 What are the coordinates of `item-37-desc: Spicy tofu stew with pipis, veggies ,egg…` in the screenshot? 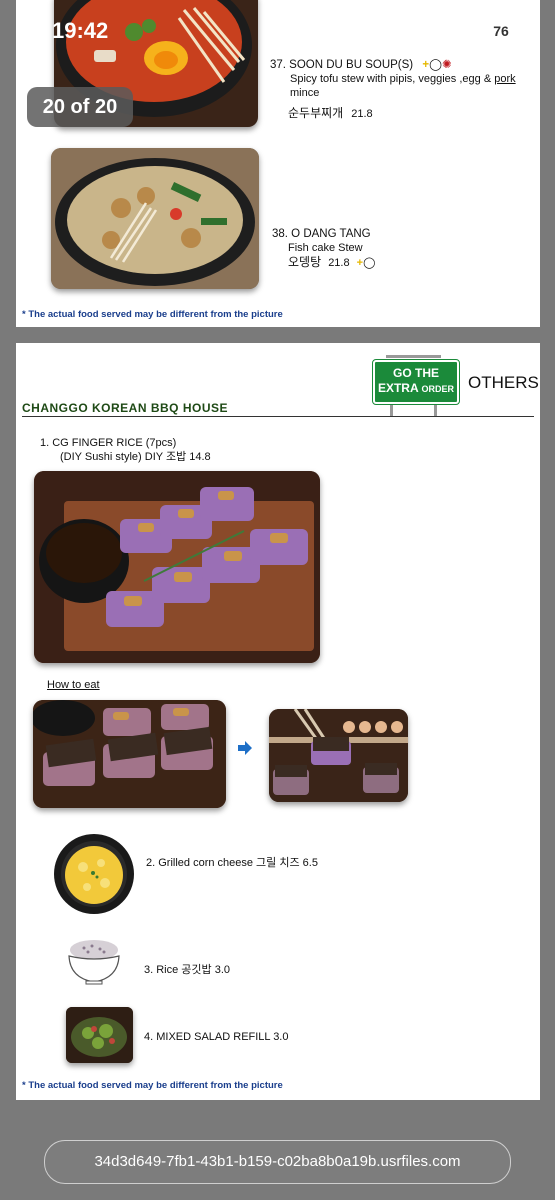 It's located at (392, 79).